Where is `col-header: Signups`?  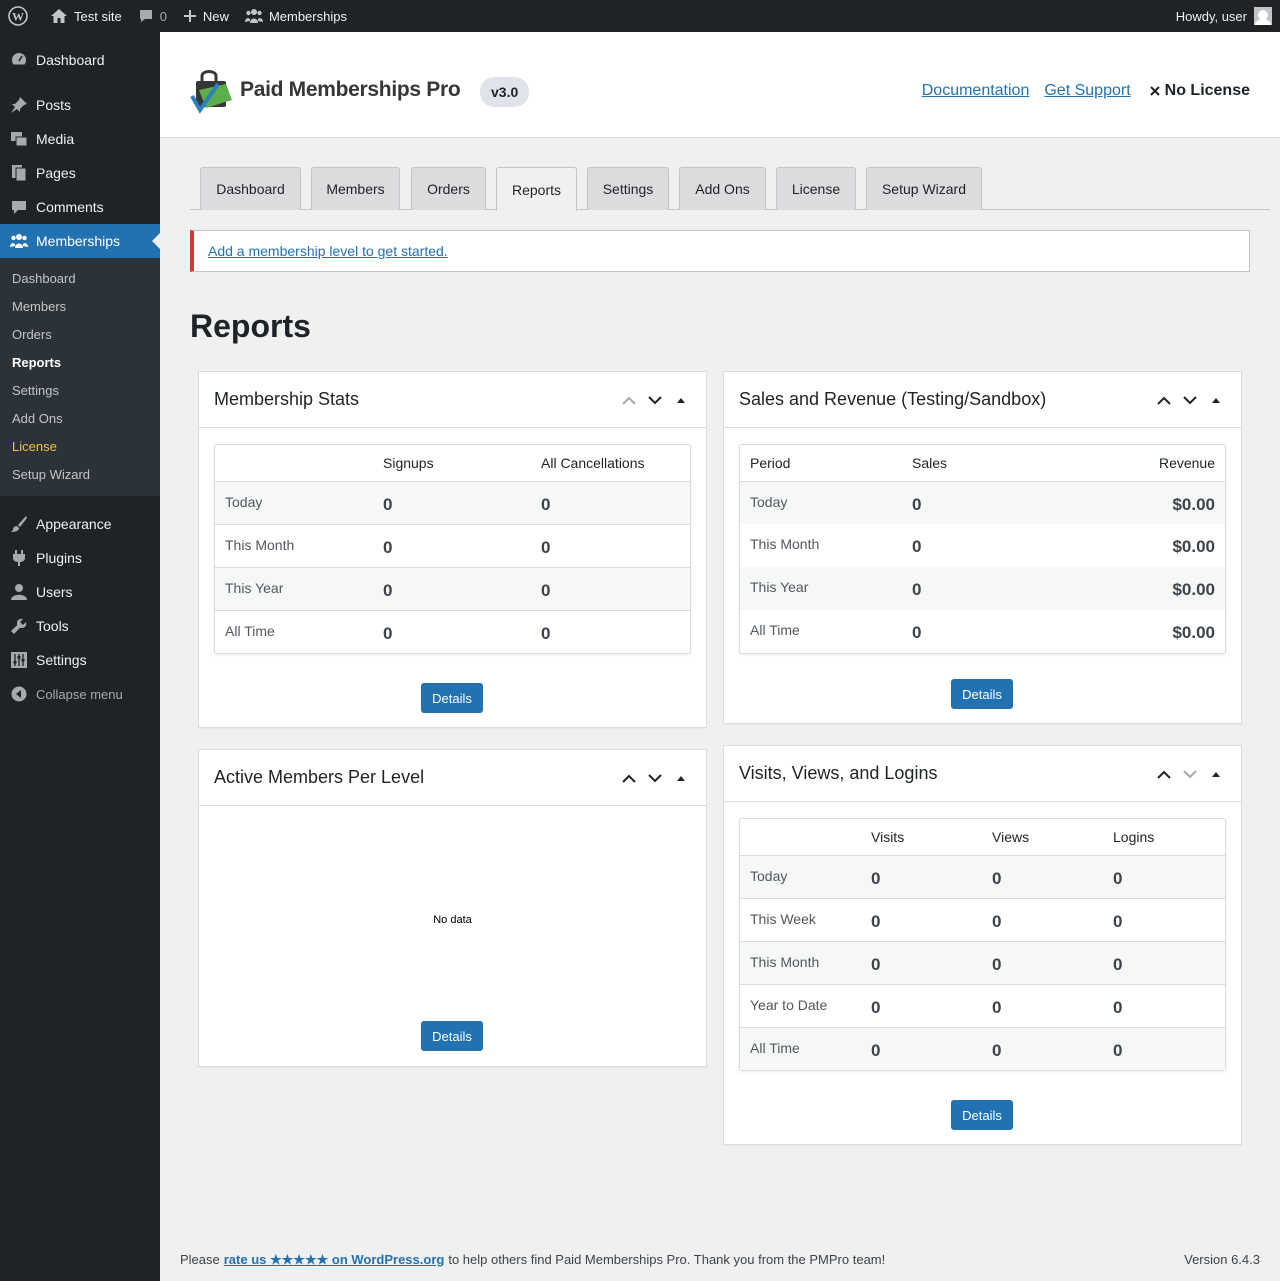
col-header: Signups is located at coordinates (408, 462).